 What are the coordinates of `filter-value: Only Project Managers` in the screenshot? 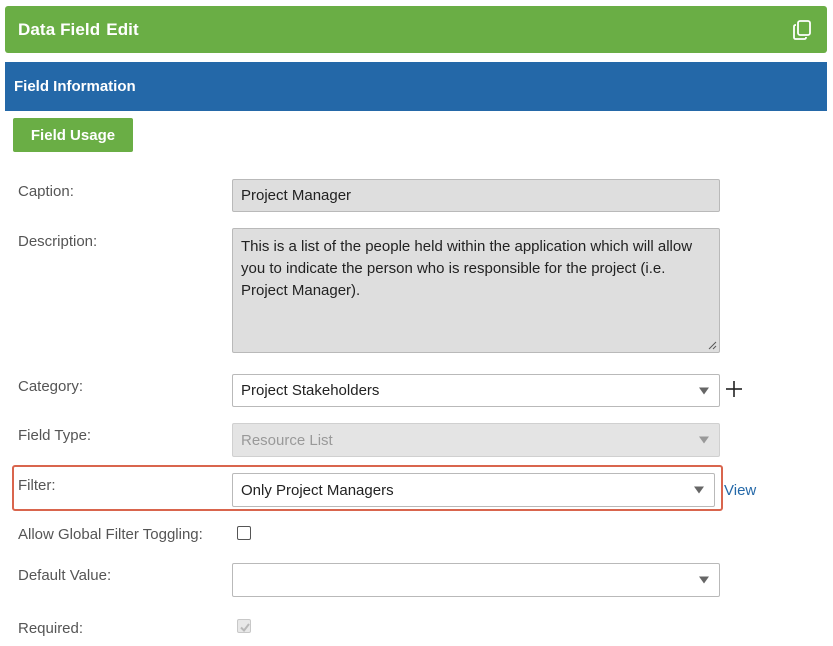 It's located at (317, 490).